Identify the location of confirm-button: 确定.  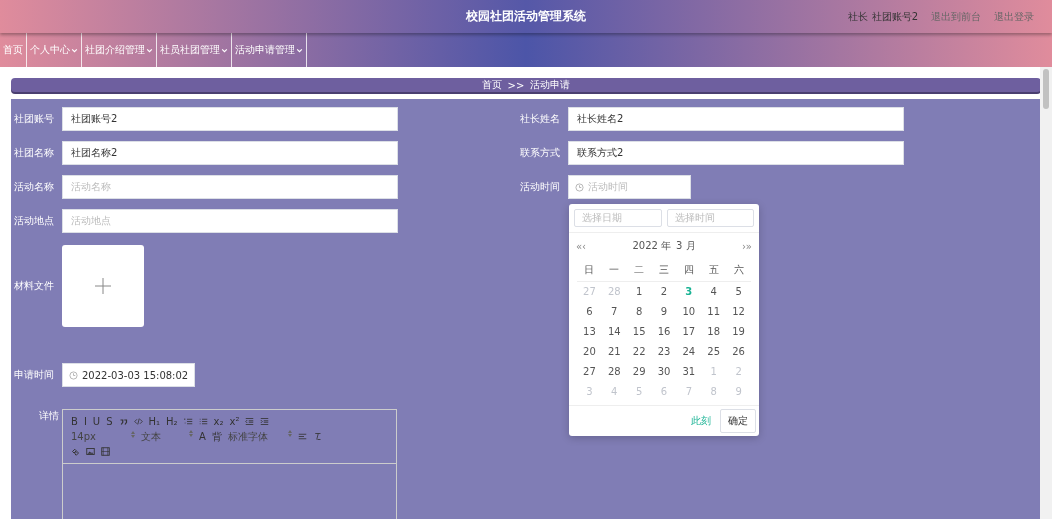
(738, 421).